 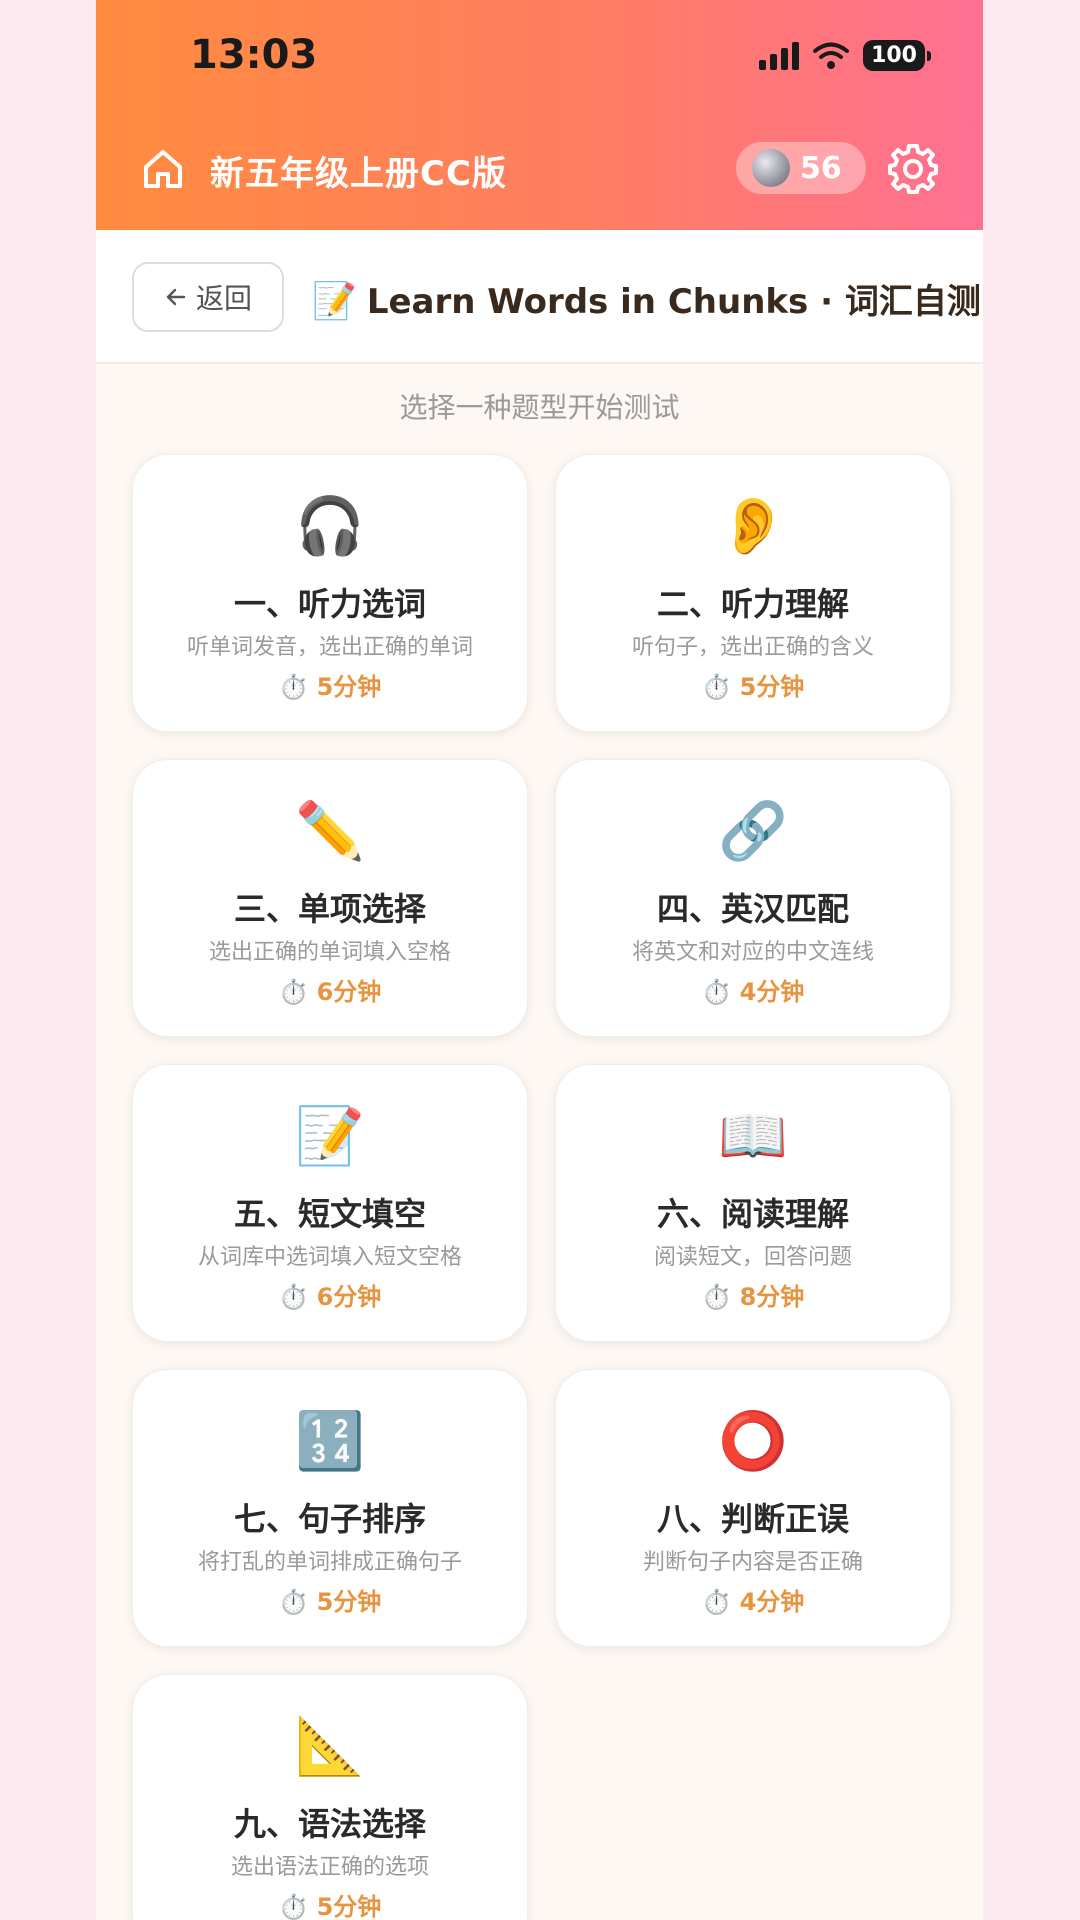 I want to click on question-type-card: 🎧 一、听力选词听单词发音，选出正确的单词 ⏱️ 5分钟, so click(x=330, y=593).